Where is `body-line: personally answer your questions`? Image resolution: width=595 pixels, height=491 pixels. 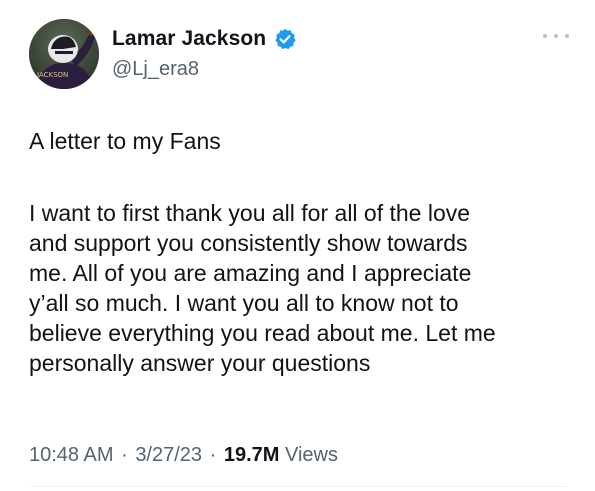 body-line: personally answer your questions is located at coordinates (200, 363).